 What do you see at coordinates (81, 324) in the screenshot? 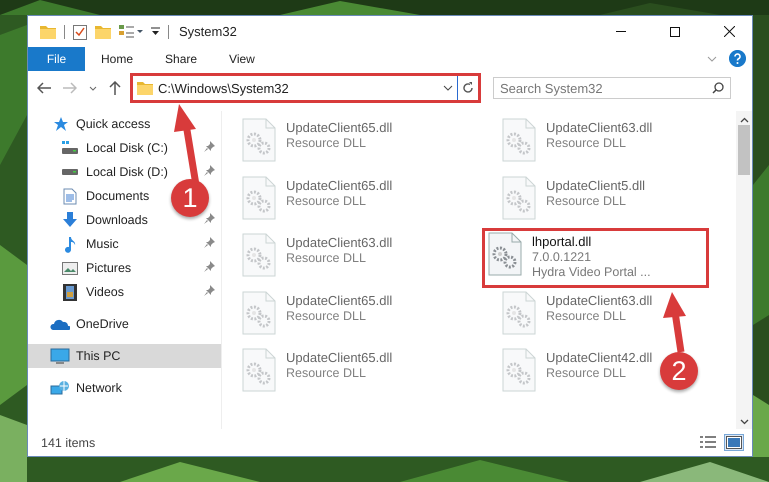
I see `nav-item: OneDrive` at bounding box center [81, 324].